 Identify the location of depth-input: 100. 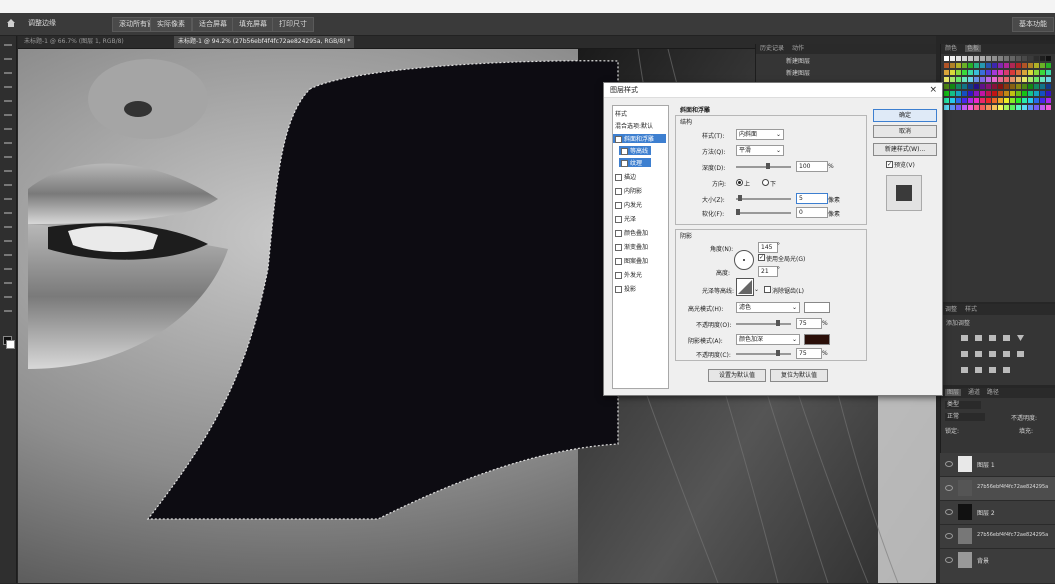
(812, 166).